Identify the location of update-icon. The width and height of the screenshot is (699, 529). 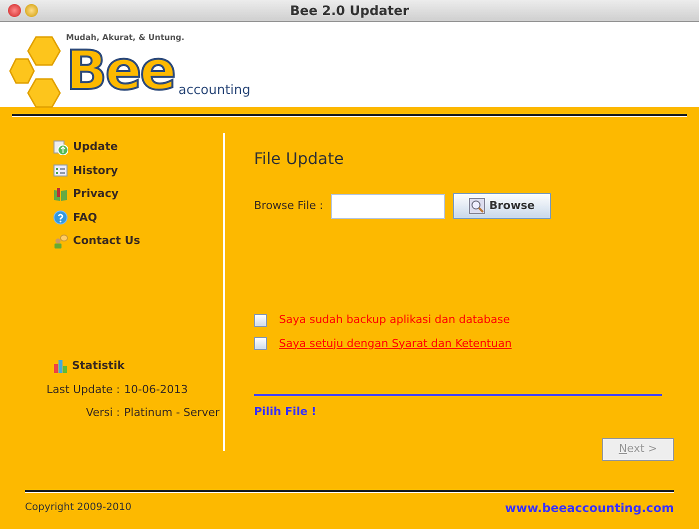
(60, 147).